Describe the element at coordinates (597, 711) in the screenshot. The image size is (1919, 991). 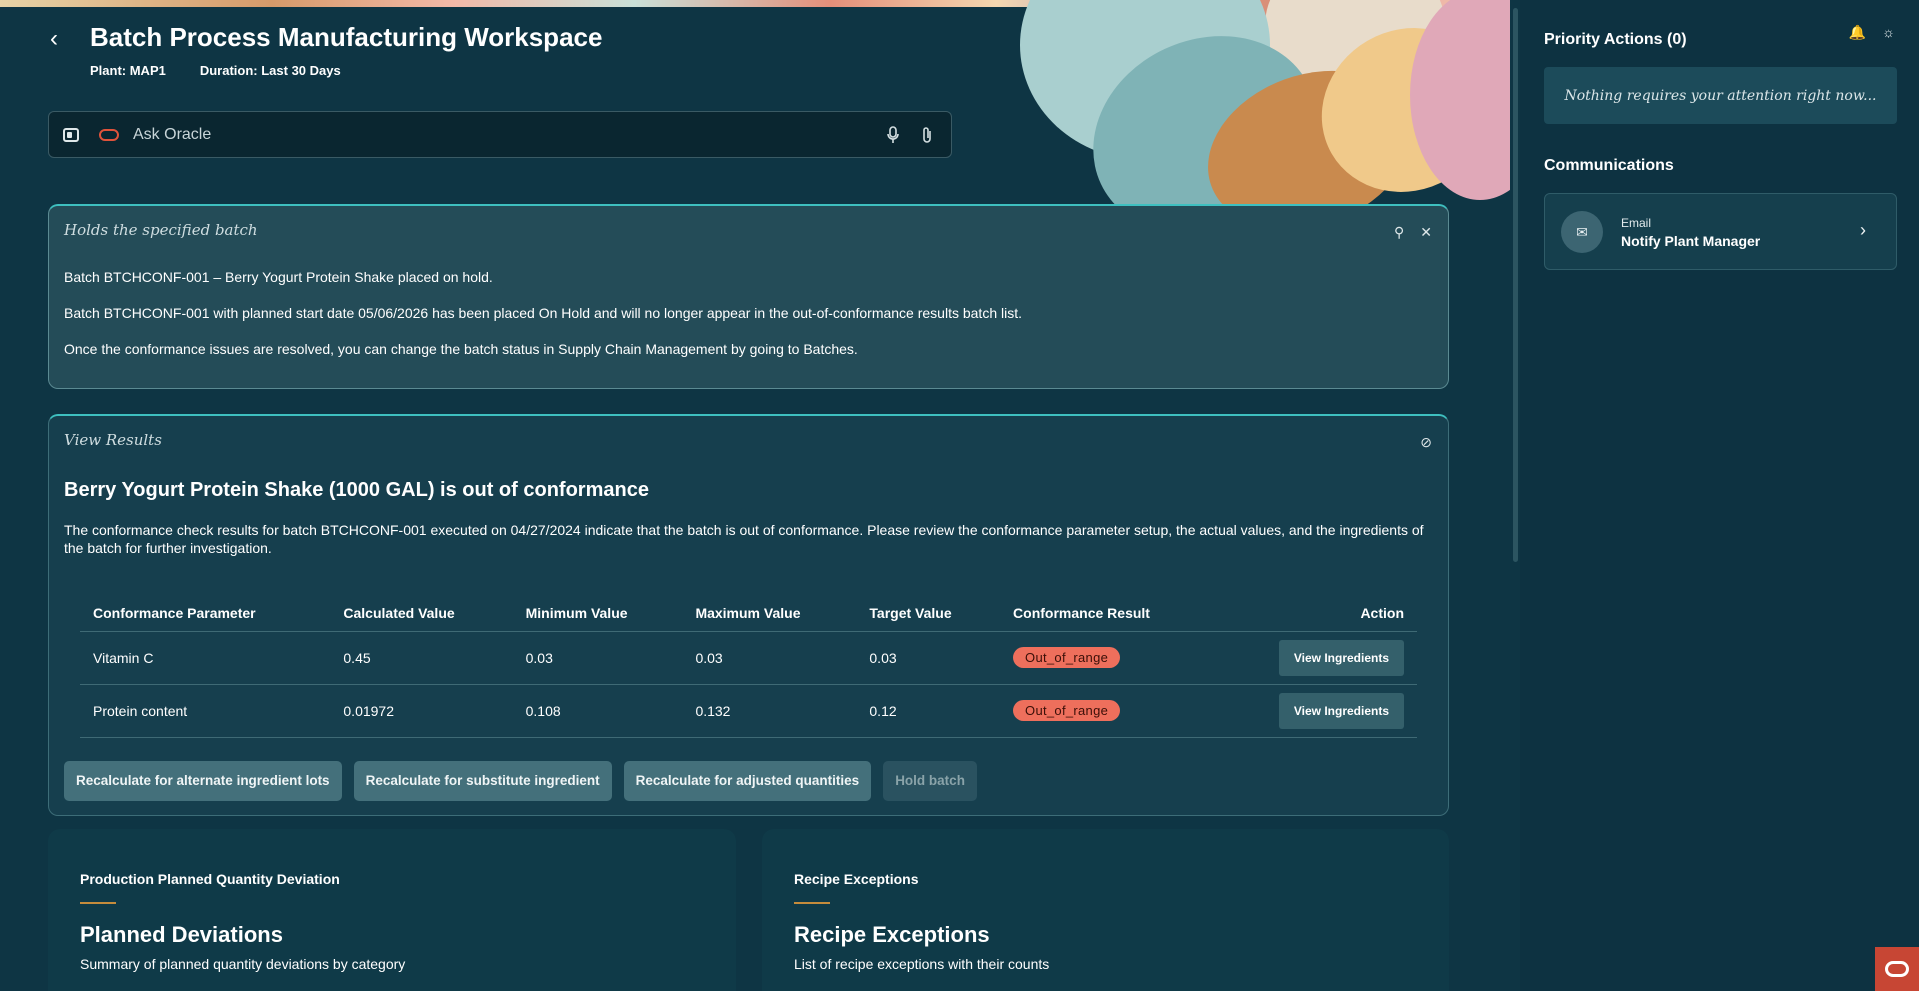
I see `minimum-cell: 0.108` at that location.